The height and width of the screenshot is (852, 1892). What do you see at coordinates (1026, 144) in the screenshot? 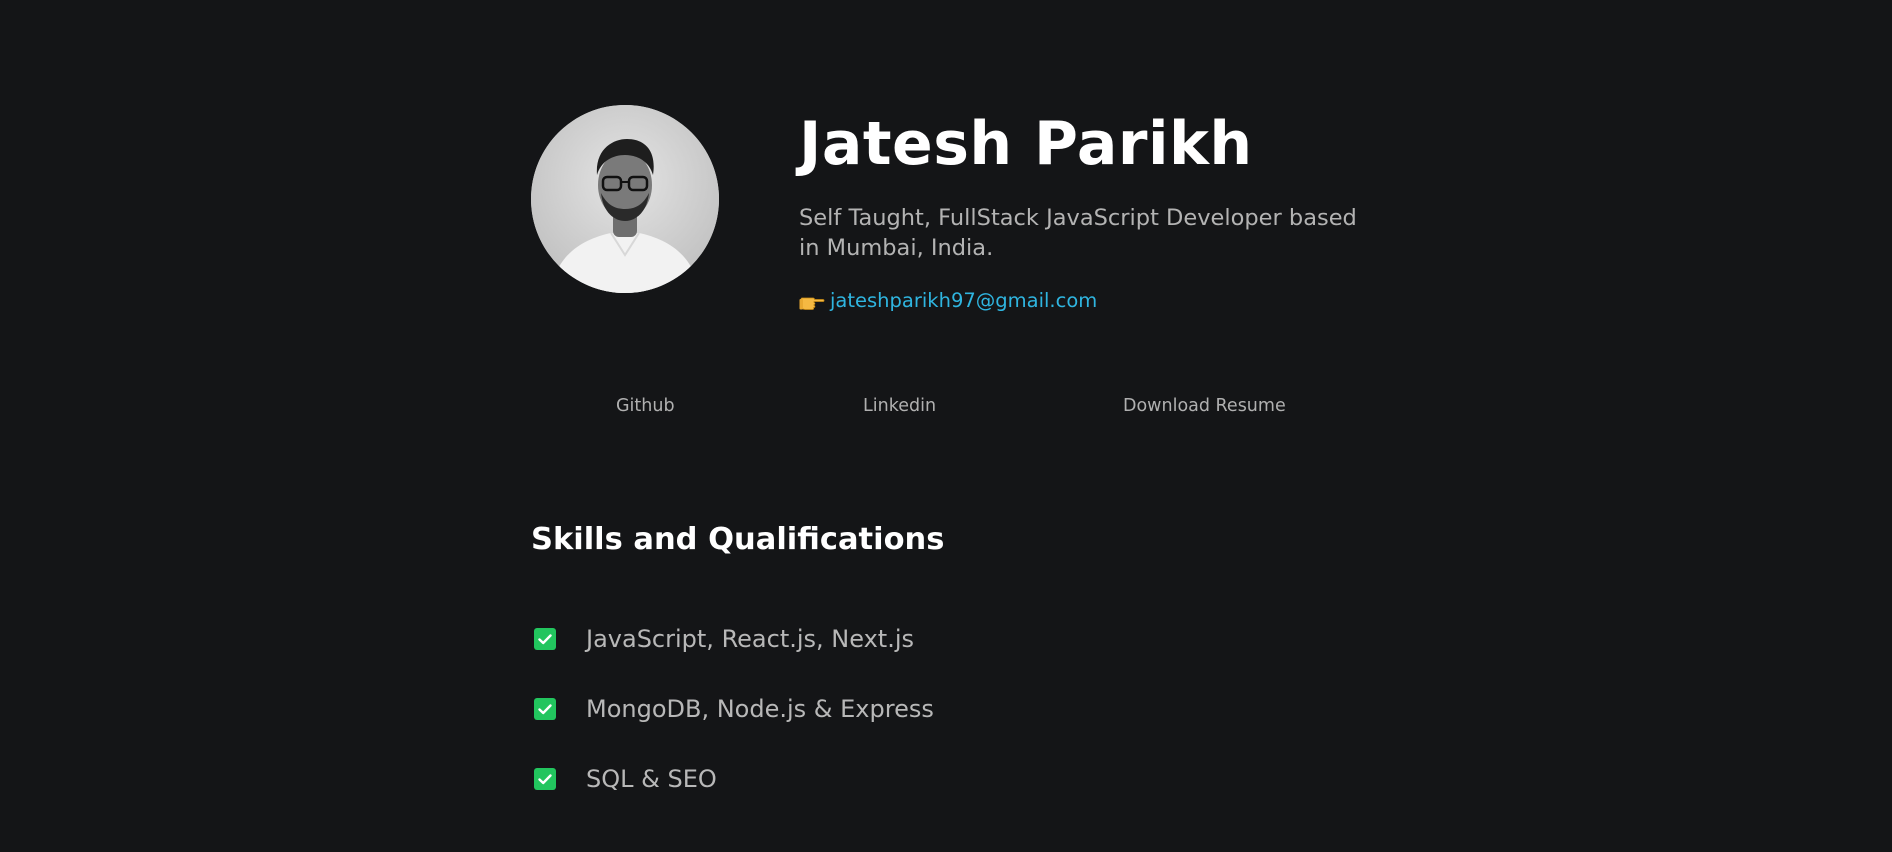
I see `profile-name: Jatesh Parikh` at bounding box center [1026, 144].